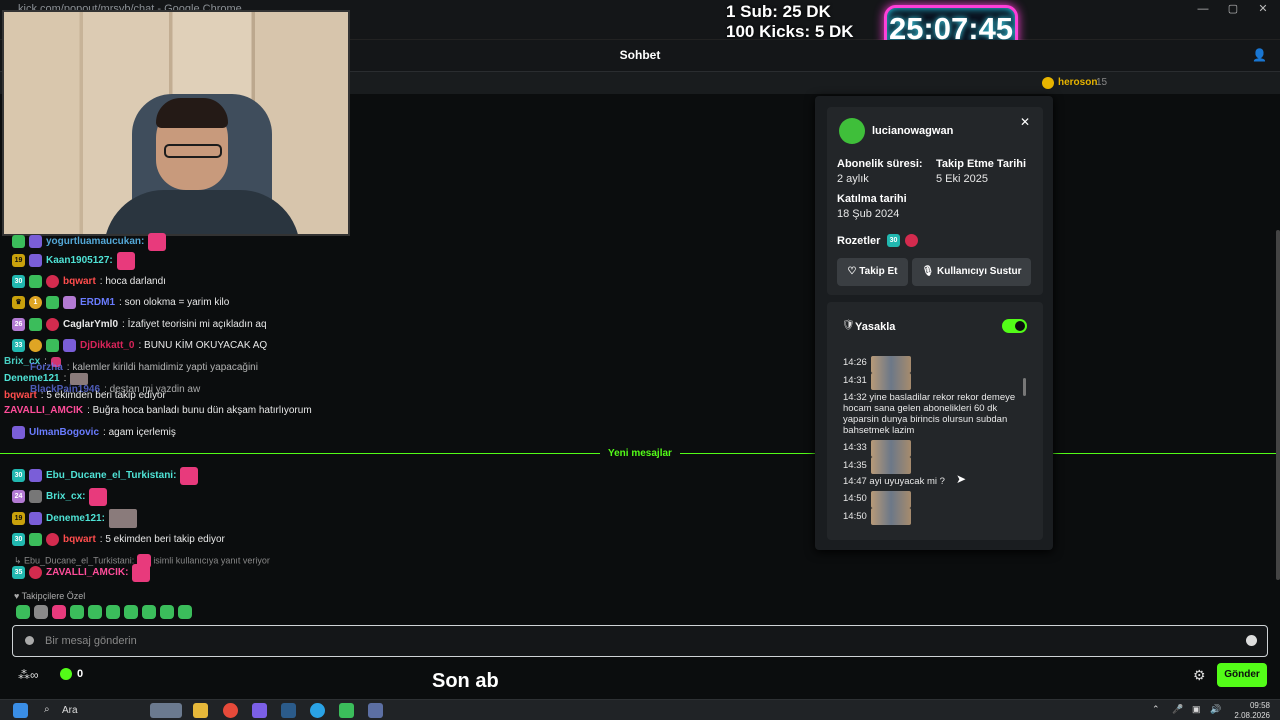  Describe the element at coordinates (79, 260) in the screenshot. I see `chat-username: Kaan1905127:` at that location.